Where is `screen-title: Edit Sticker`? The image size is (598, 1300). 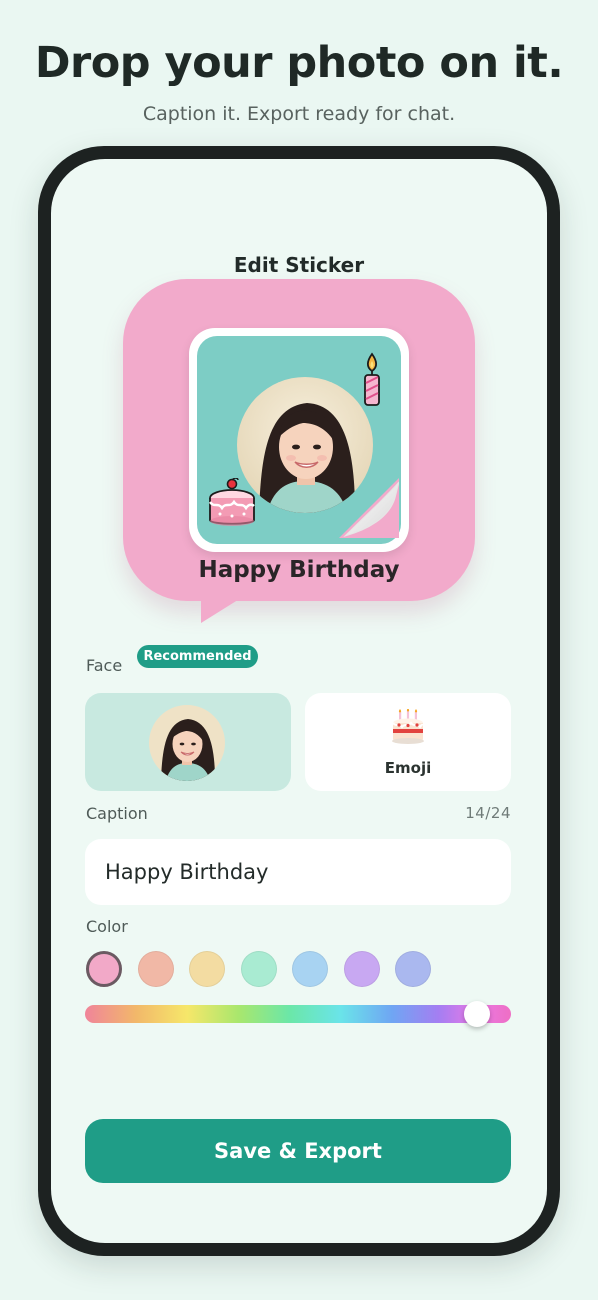 screen-title: Edit Sticker is located at coordinates (299, 265).